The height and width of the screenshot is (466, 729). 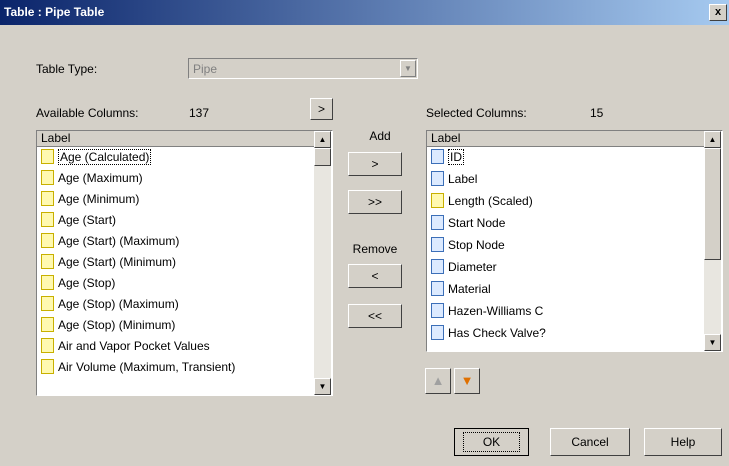 I want to click on list-item-label: Age (Minimum), so click(x=99, y=199).